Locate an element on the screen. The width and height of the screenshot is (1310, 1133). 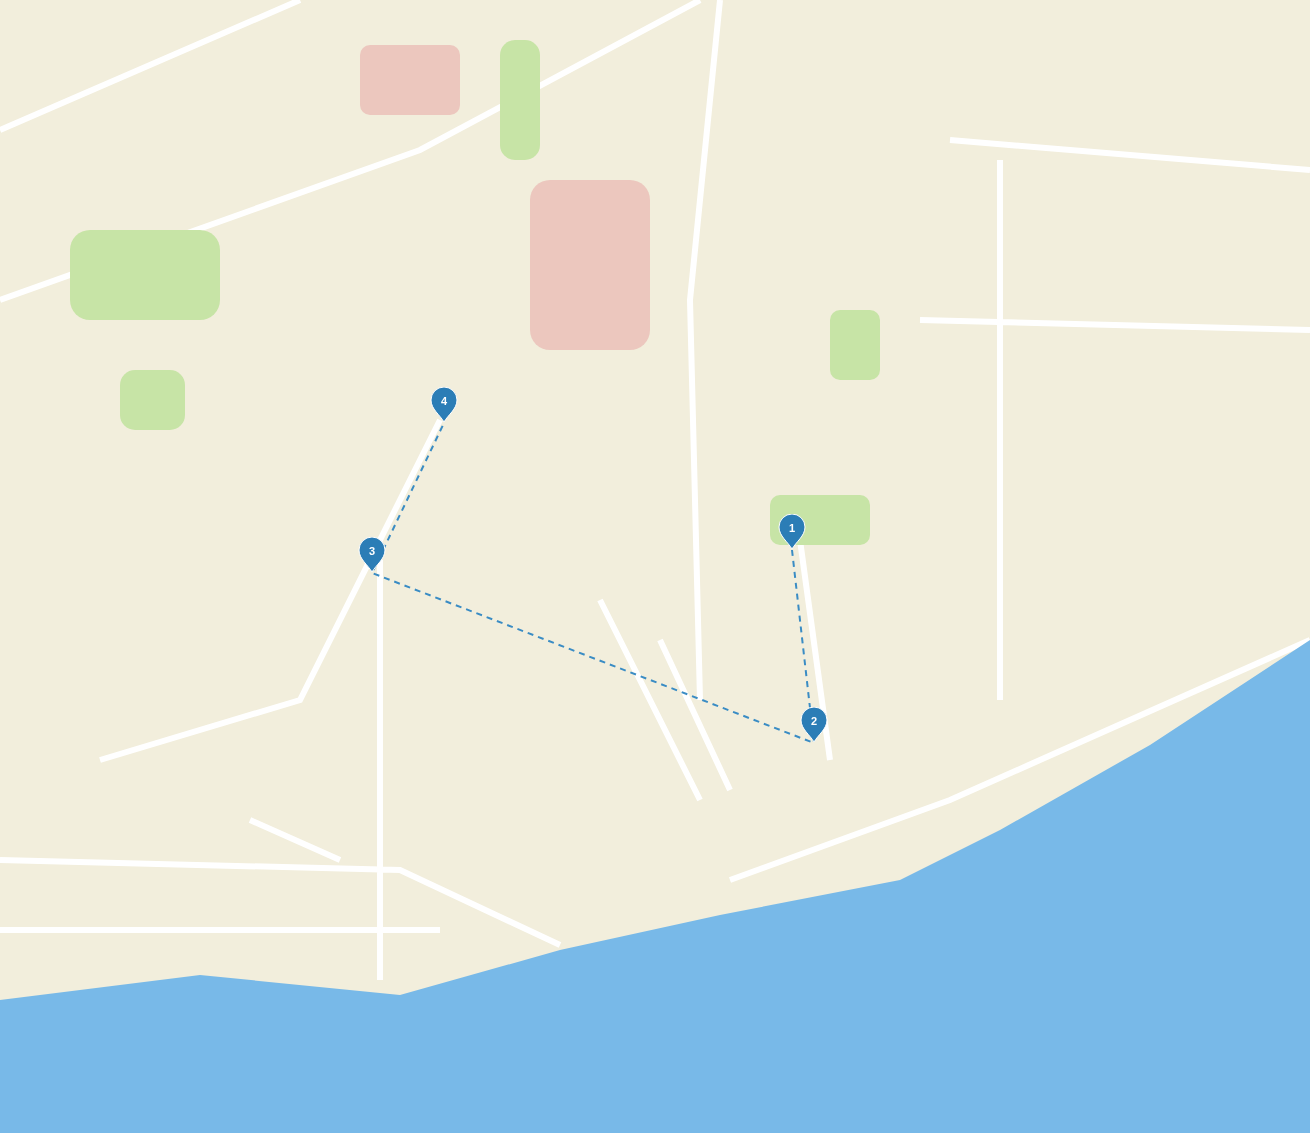
map-marker: 2 is located at coordinates (814, 725).